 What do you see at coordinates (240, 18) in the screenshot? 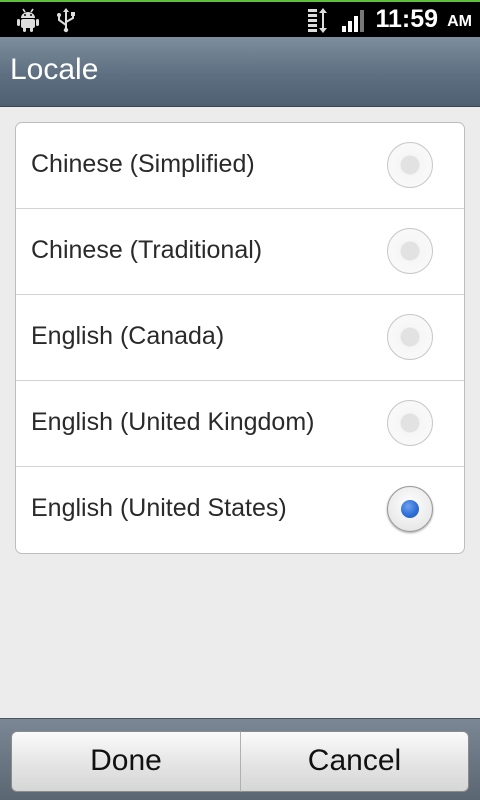
I see `status-bar: 11:59 AM` at bounding box center [240, 18].